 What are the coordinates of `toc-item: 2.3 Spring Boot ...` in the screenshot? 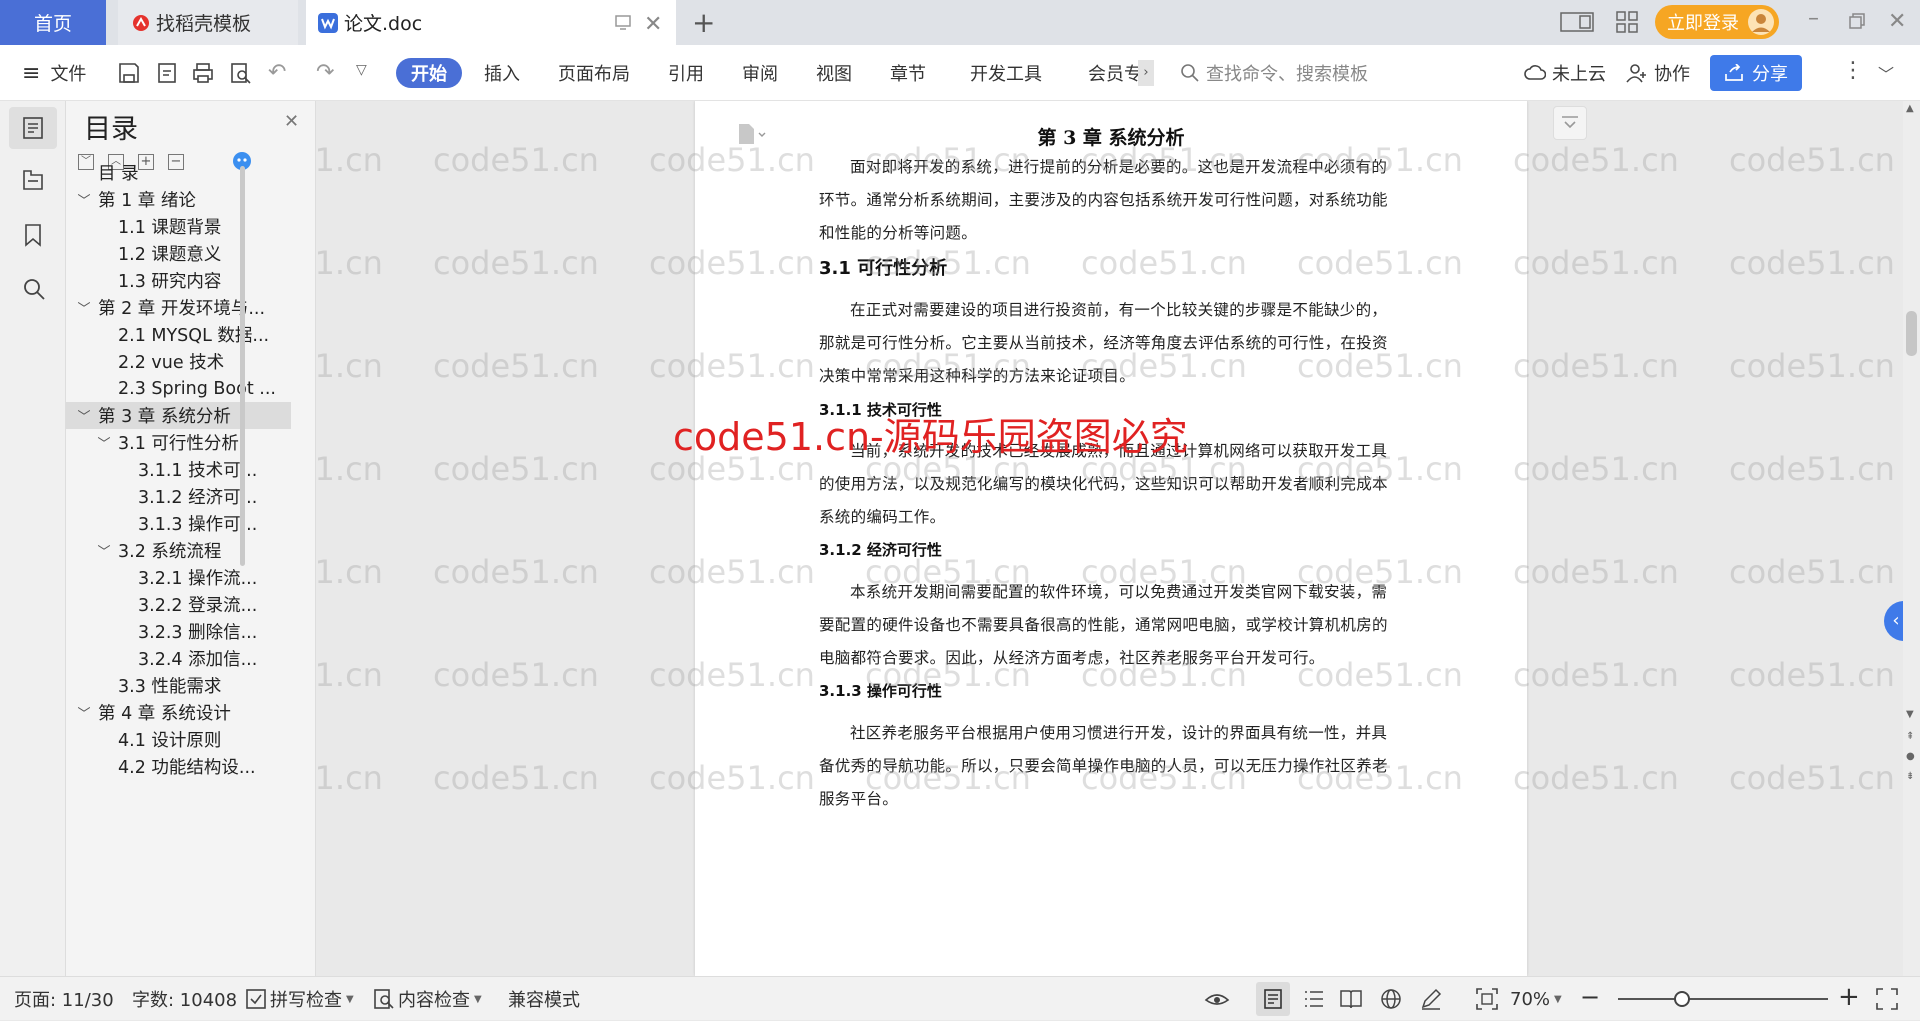 It's located at (178, 388).